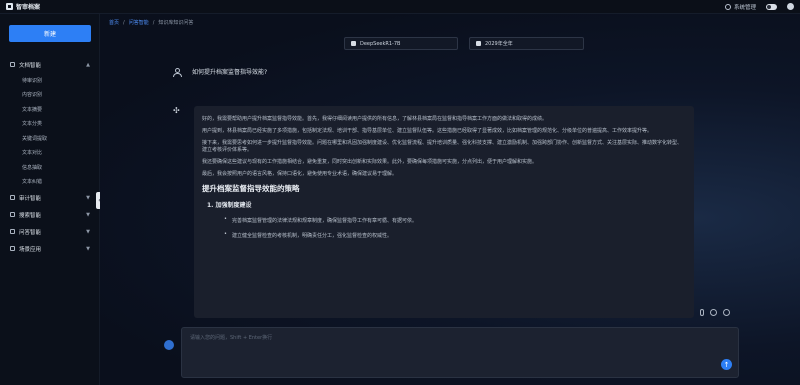 The height and width of the screenshot is (385, 800). Describe the element at coordinates (400, 7) in the screenshot. I see `top-bar: 智审档案 系统管理` at that location.